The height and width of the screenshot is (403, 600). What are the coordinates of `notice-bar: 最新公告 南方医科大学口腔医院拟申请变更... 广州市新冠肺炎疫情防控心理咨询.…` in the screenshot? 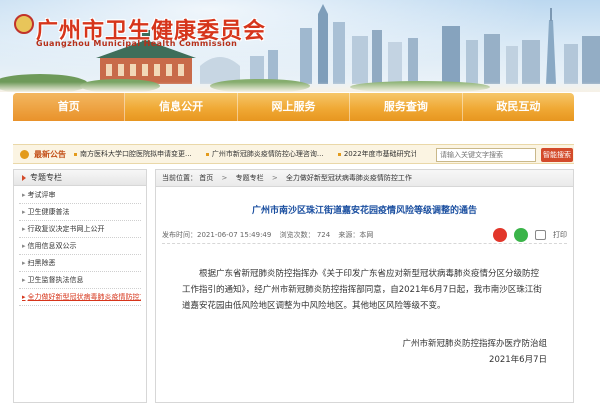 It's located at (293, 154).